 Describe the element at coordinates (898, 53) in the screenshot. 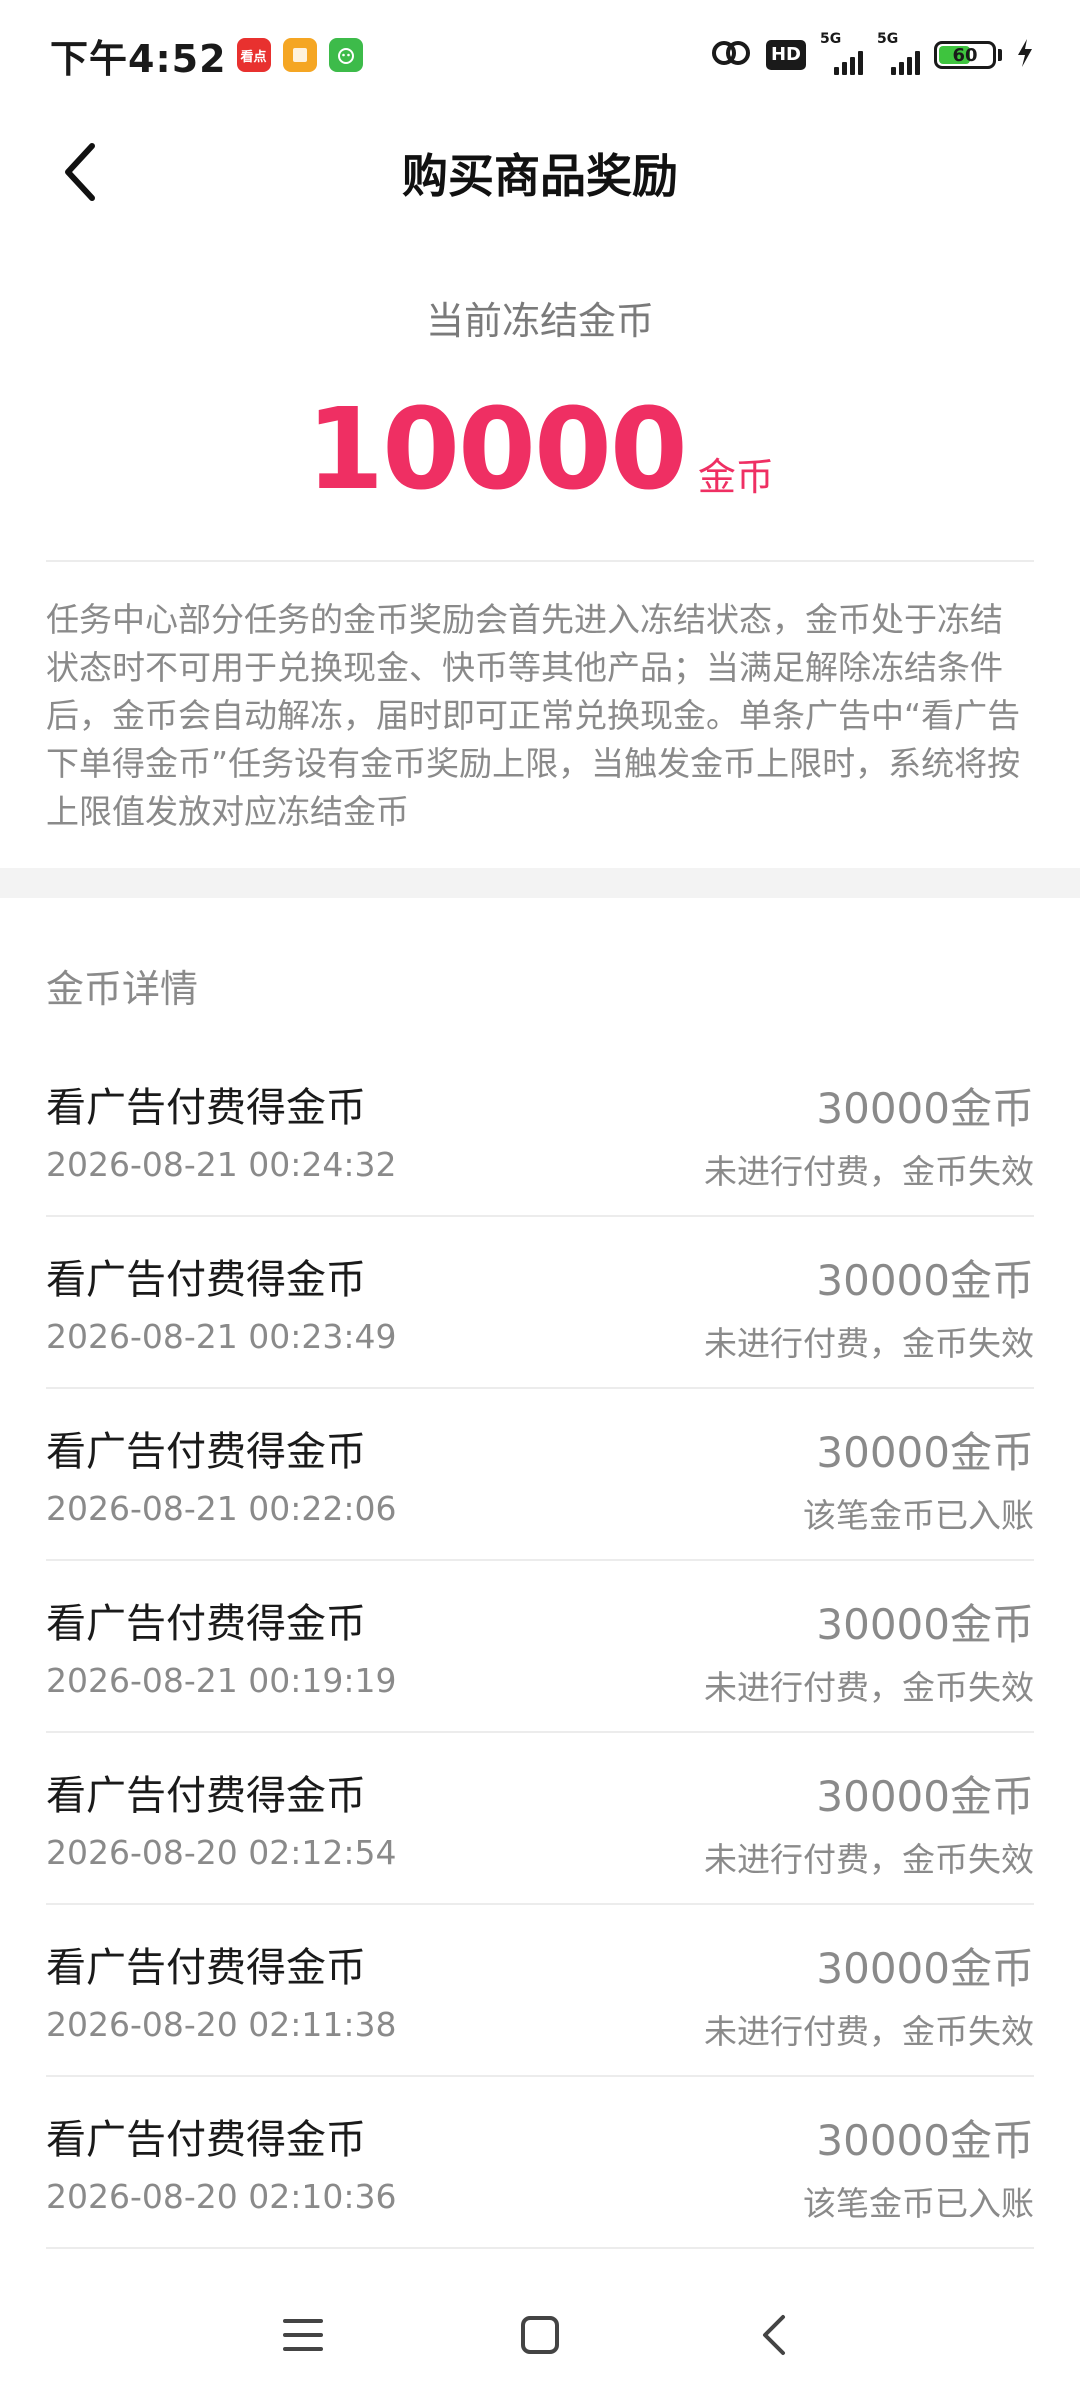

I see `signal-2-icon: 5G` at that location.